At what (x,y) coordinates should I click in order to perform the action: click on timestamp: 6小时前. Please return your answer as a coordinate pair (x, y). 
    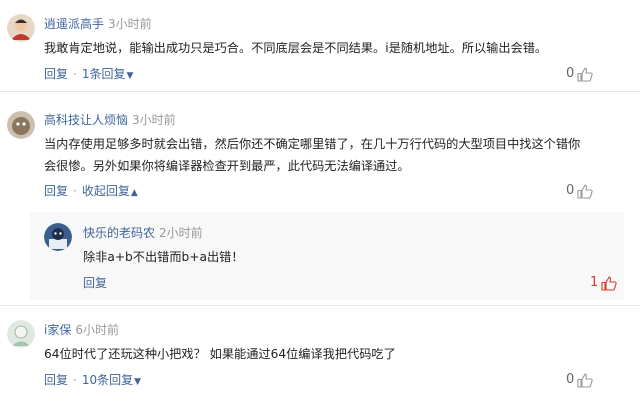
    Looking at the image, I should click on (97, 330).